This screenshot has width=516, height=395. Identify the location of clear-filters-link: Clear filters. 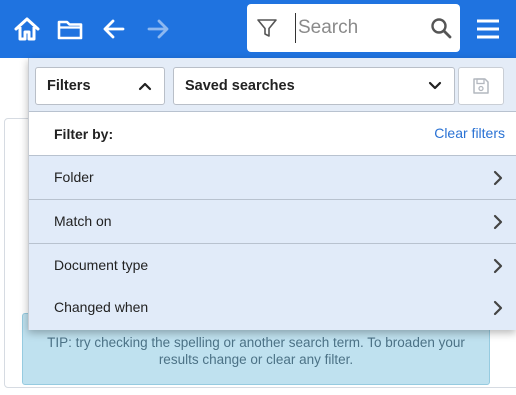
(469, 133).